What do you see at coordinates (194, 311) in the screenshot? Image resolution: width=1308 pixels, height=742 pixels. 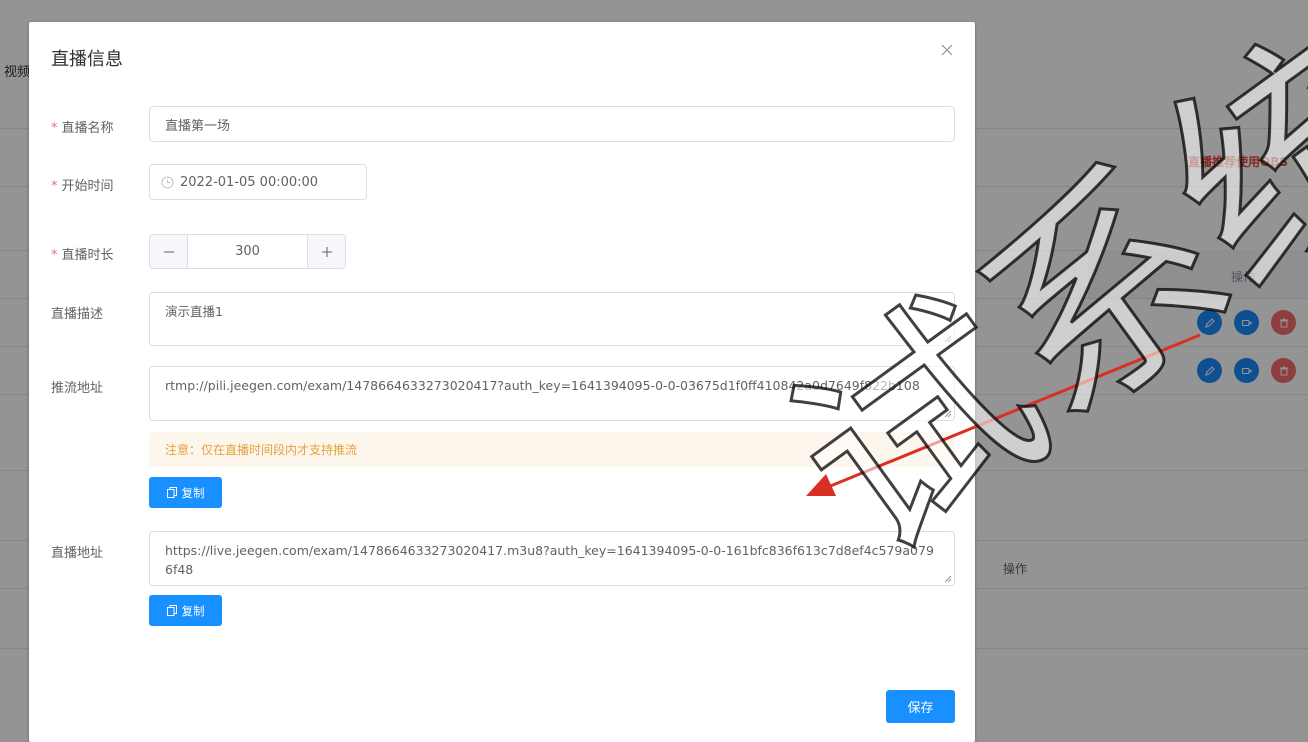 I see `description-value: 演示直播1` at bounding box center [194, 311].